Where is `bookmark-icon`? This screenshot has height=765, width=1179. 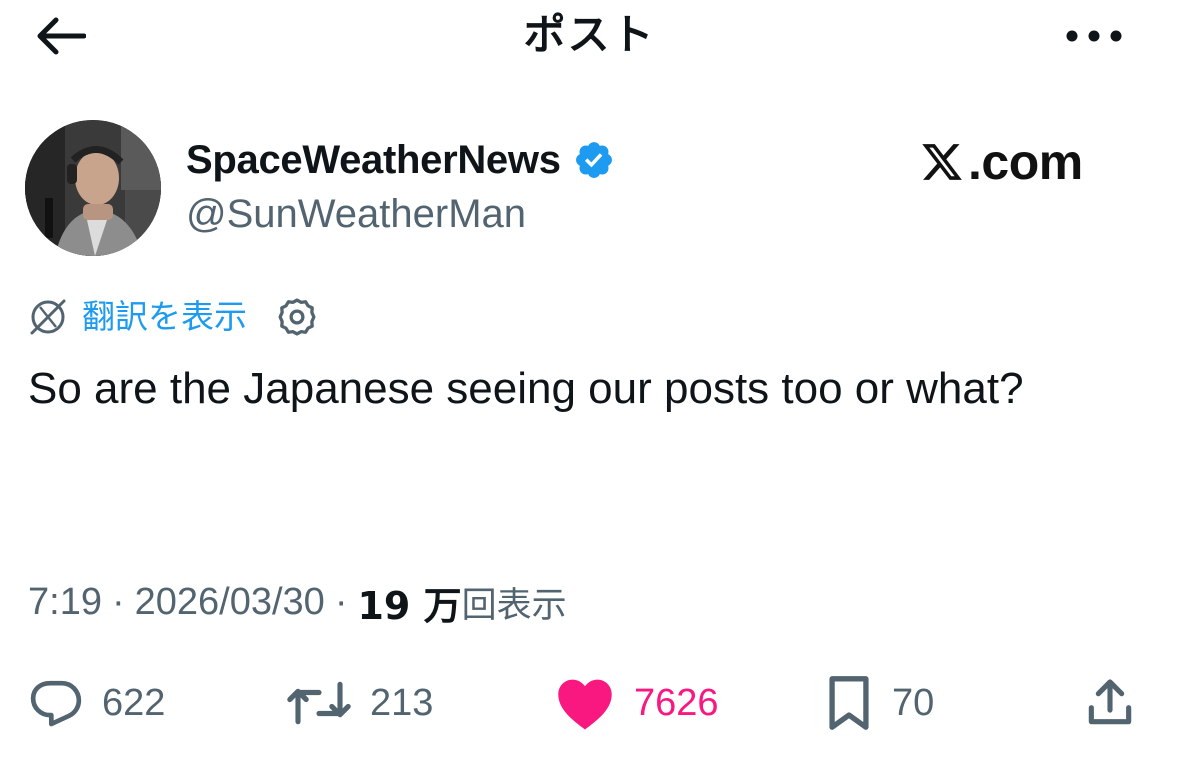 bookmark-icon is located at coordinates (849, 703).